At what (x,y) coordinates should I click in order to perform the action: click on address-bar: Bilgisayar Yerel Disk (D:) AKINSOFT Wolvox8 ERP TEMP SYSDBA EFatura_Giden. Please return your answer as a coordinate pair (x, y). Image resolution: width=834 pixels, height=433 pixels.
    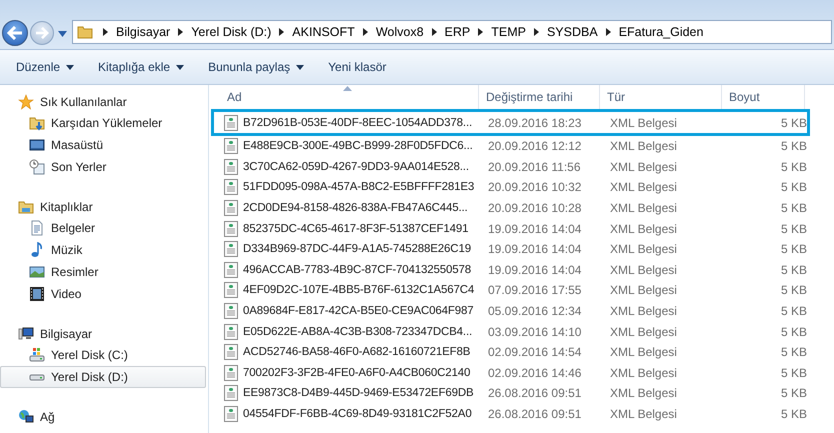
    Looking at the image, I should click on (452, 32).